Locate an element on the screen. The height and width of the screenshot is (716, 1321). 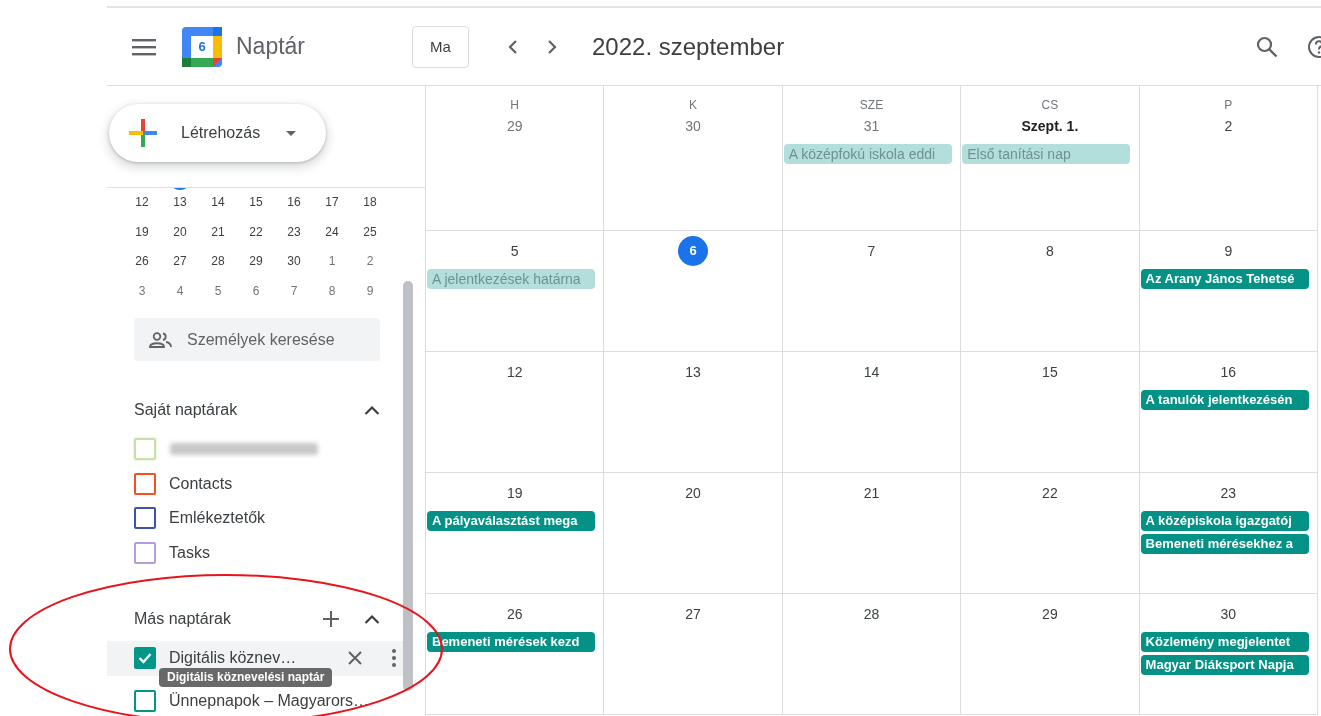
calendar-logo: 6 is located at coordinates (202, 46).